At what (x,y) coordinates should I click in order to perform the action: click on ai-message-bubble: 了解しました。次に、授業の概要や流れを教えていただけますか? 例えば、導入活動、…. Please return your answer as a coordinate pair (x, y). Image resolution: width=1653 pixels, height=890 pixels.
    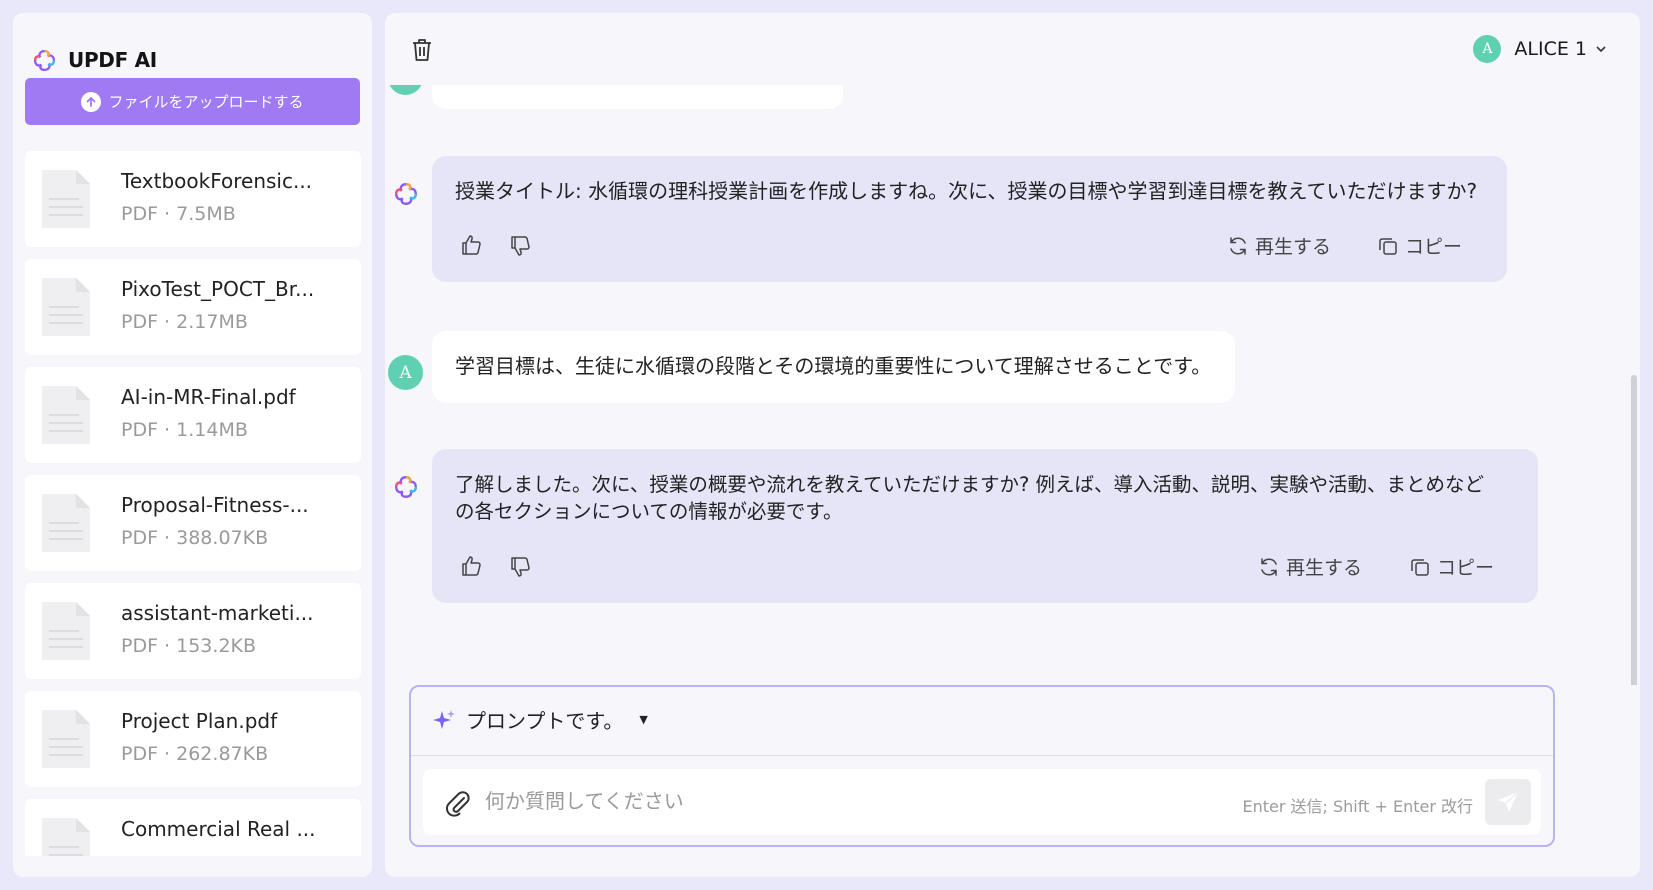
    Looking at the image, I should click on (985, 526).